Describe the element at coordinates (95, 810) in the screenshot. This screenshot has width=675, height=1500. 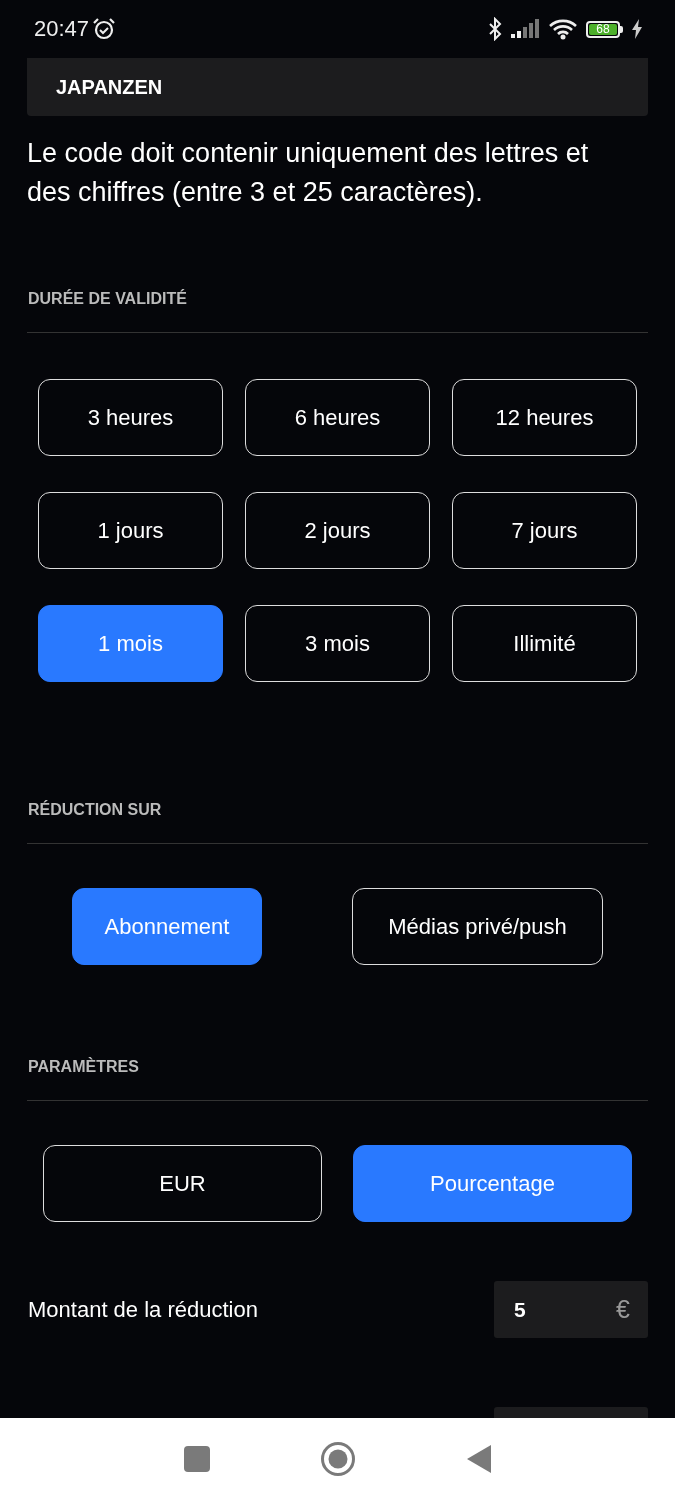
I see `section-title: RÉDUCTION SUR` at that location.